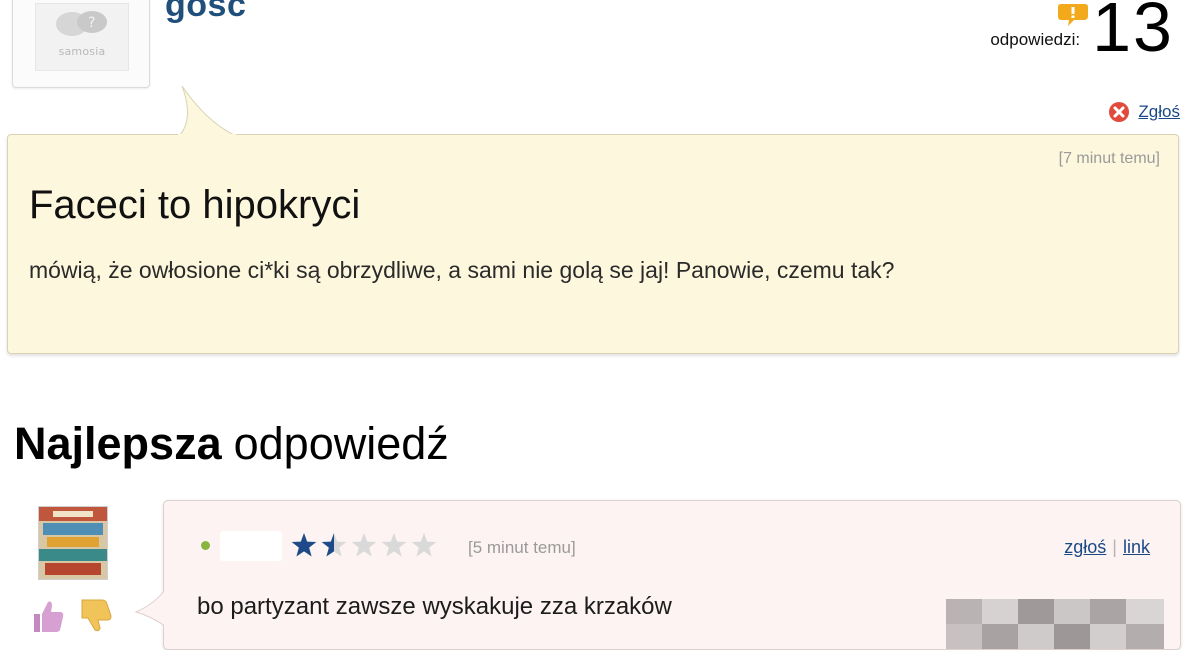 This screenshot has width=1200, height=650. Describe the element at coordinates (82, 51) in the screenshot. I see `logo-text: samosia` at that location.